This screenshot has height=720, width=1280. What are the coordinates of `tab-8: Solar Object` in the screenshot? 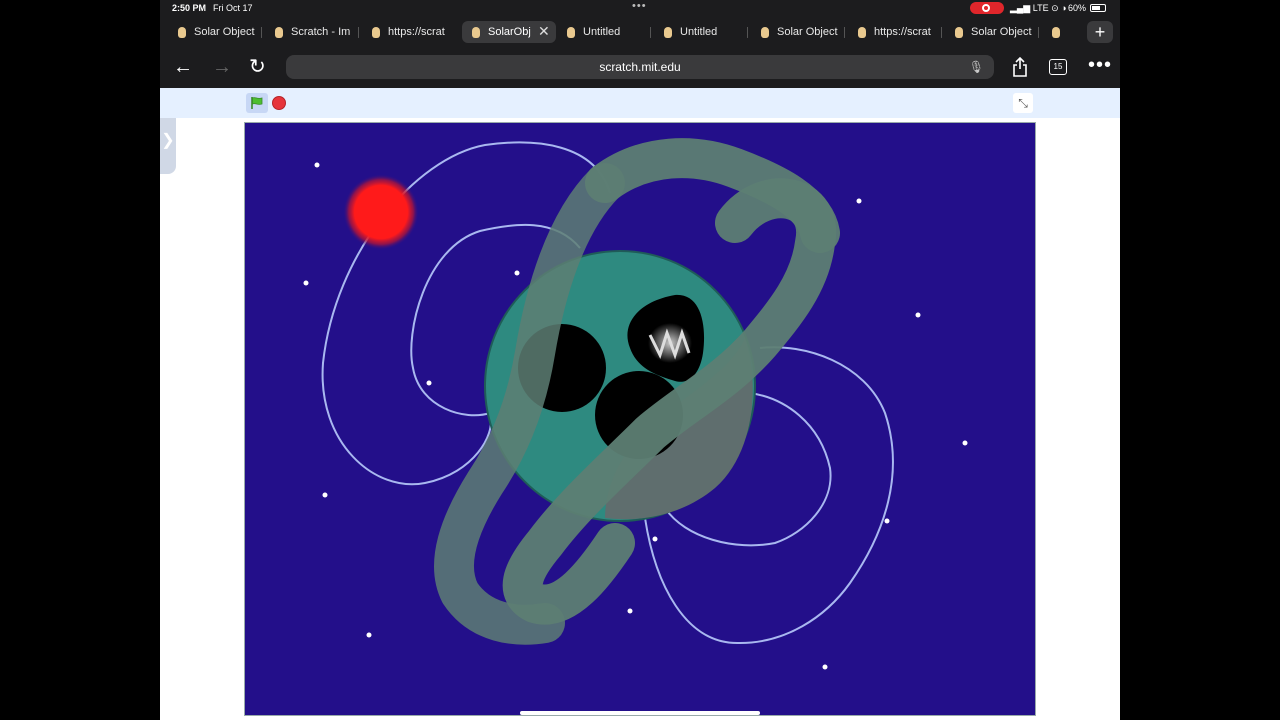 It's located at (992, 32).